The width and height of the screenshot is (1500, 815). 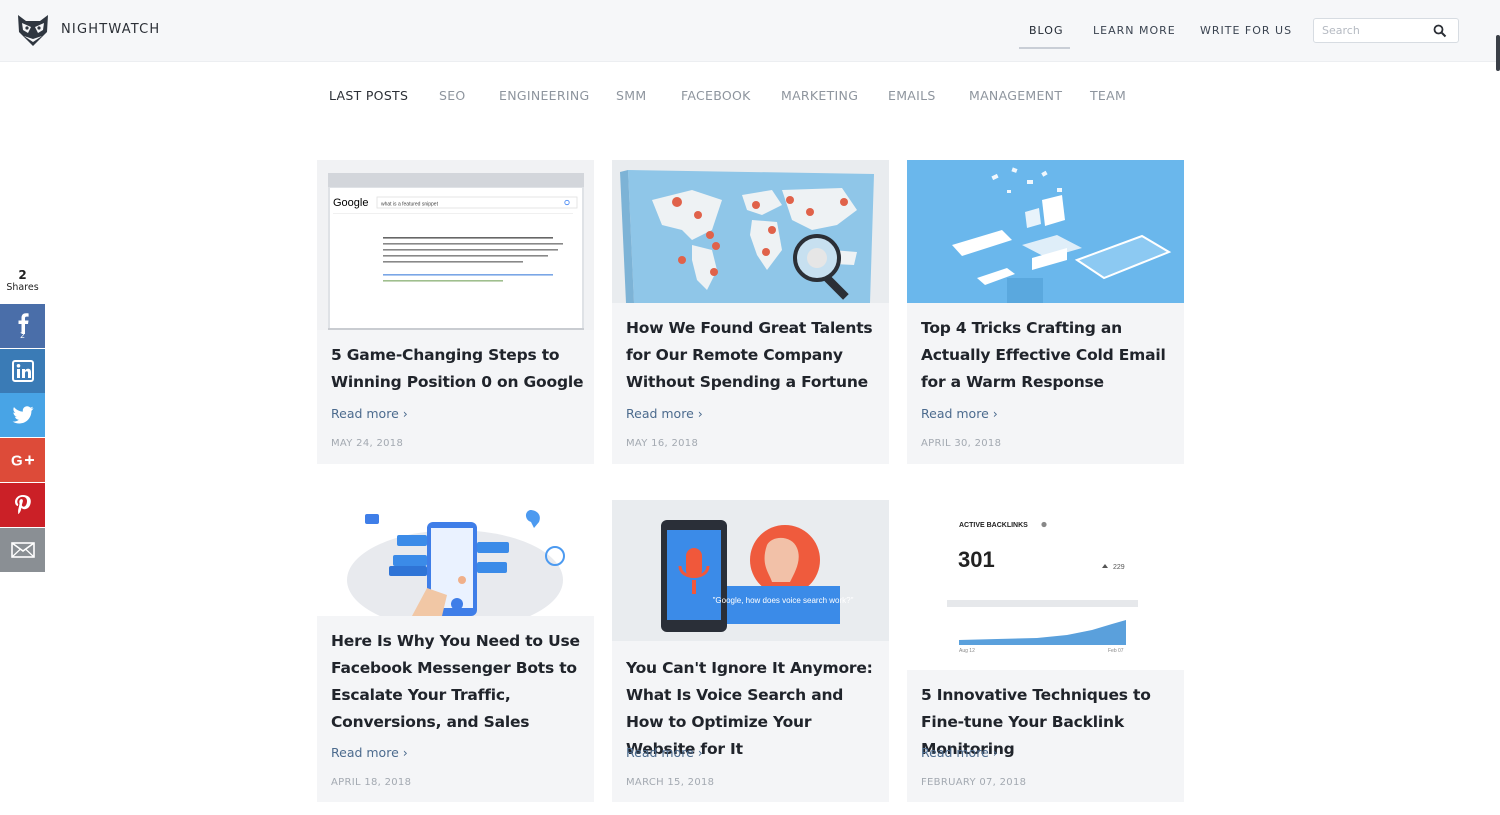 I want to click on share-twitter-button, so click(x=22, y=415).